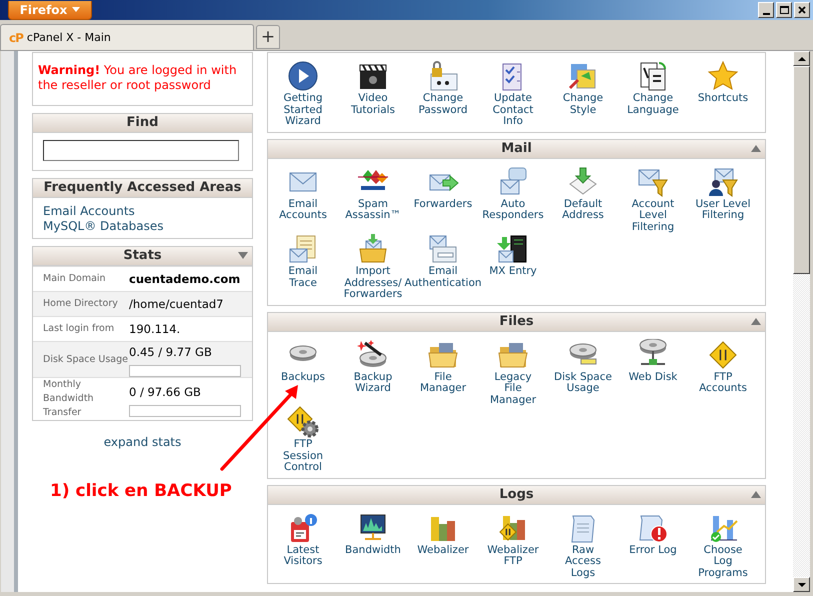  Describe the element at coordinates (303, 261) in the screenshot. I see `tool-link: Email Trace` at that location.